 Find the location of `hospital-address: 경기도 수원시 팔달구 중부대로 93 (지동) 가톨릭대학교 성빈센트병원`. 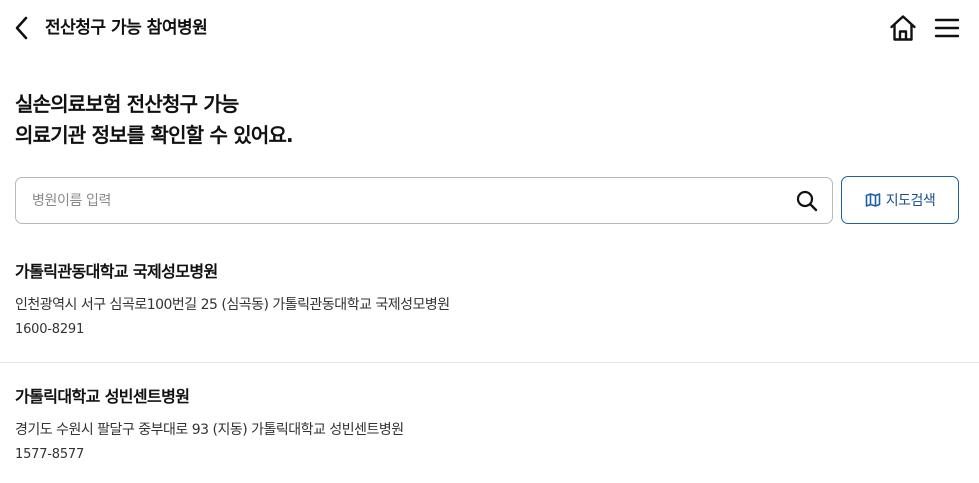

hospital-address: 경기도 수원시 팔달구 중부대로 93 (지동) 가톨릭대학교 성빈센트병원 is located at coordinates (209, 430).